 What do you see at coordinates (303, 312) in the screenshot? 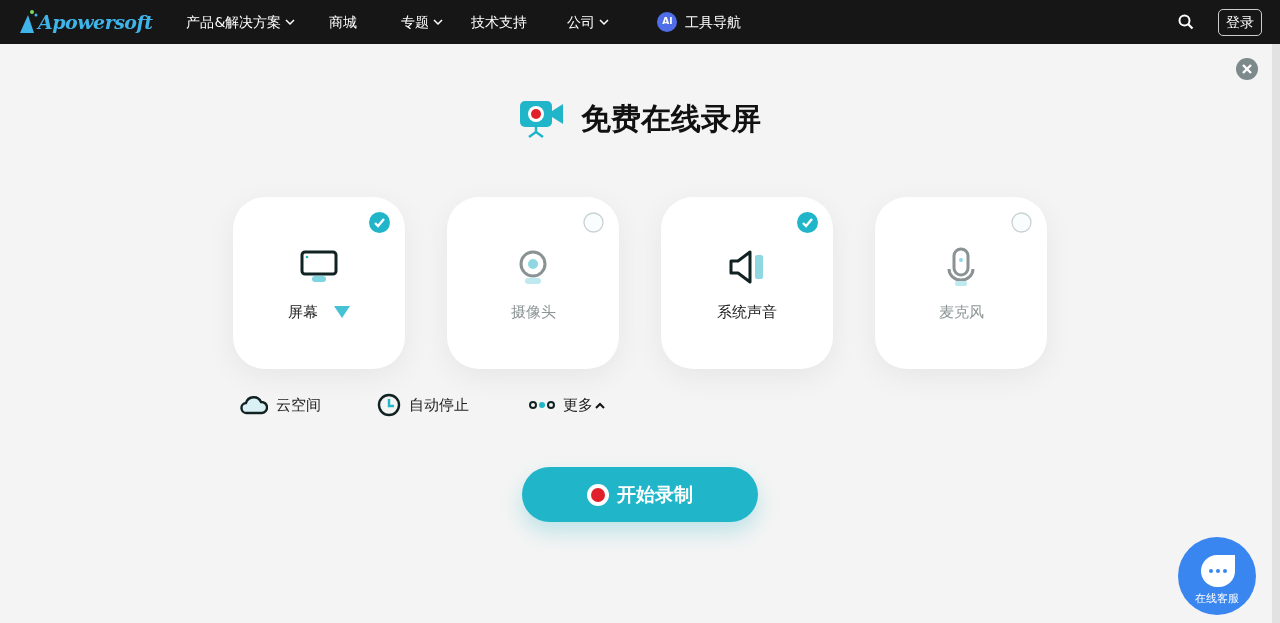
I see `source-label: 屏幕` at bounding box center [303, 312].